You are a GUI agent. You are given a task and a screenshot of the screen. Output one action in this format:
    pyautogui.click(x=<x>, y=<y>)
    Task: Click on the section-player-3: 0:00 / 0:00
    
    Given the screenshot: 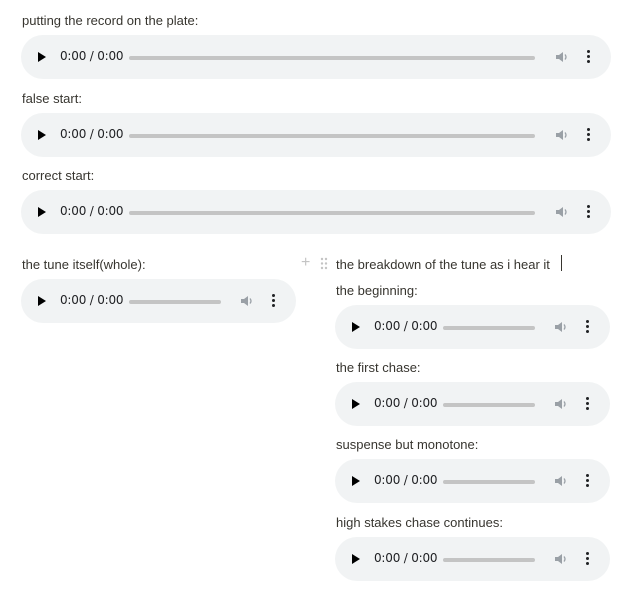 What is the action you would take?
    pyautogui.click(x=472, y=481)
    